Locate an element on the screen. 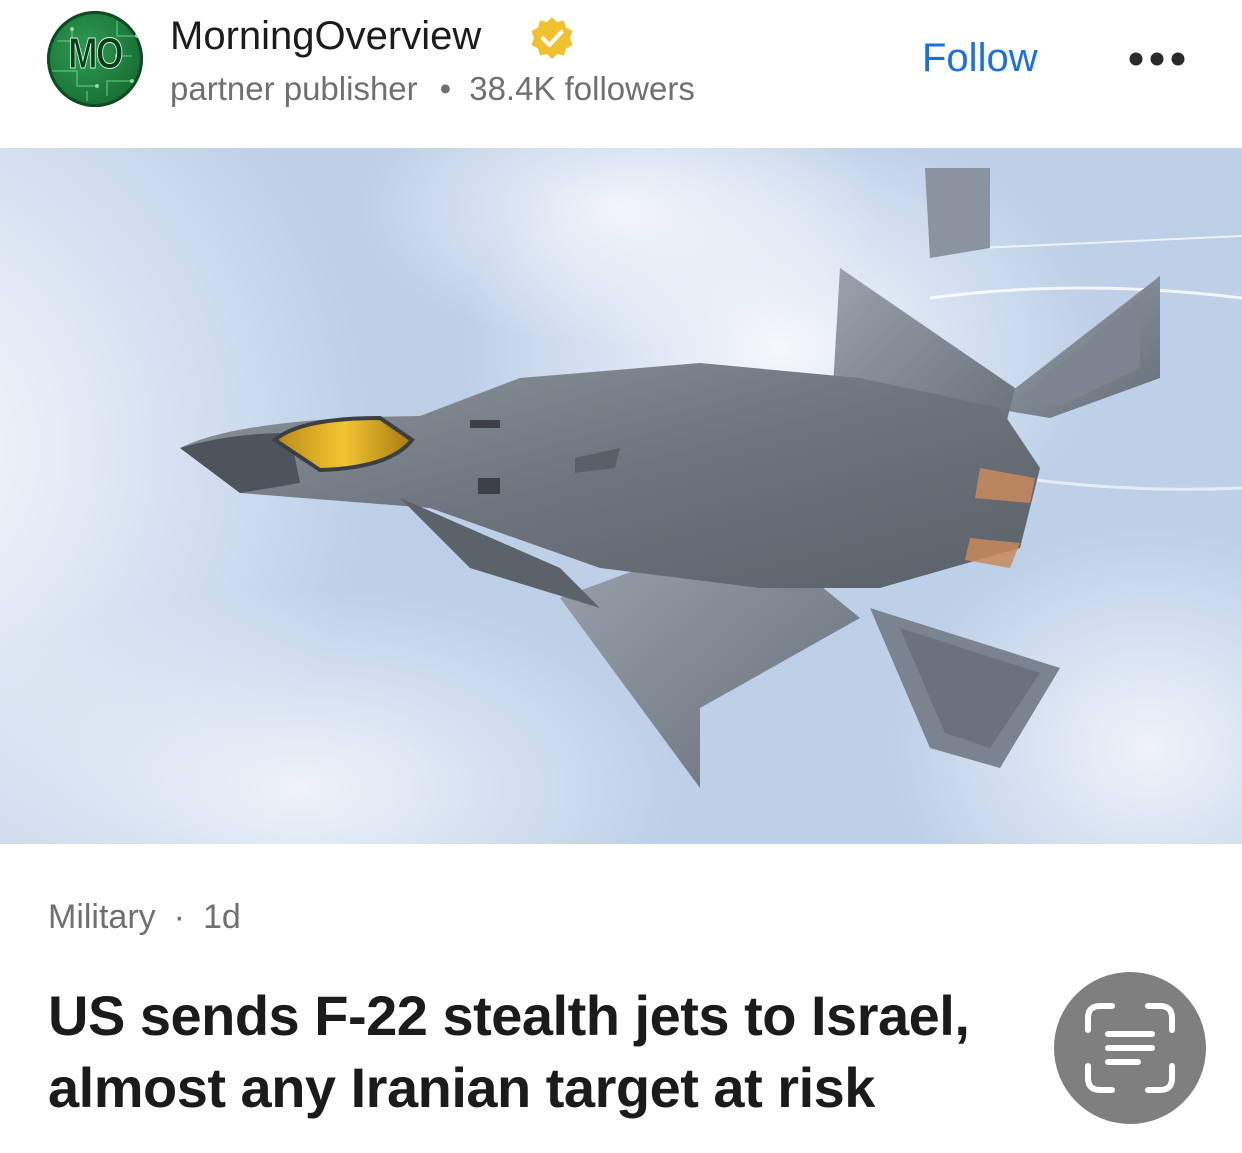 Image resolution: width=1242 pixels, height=1153 pixels. publisher-meta: partner publisher • 38.4K followers is located at coordinates (432, 89).